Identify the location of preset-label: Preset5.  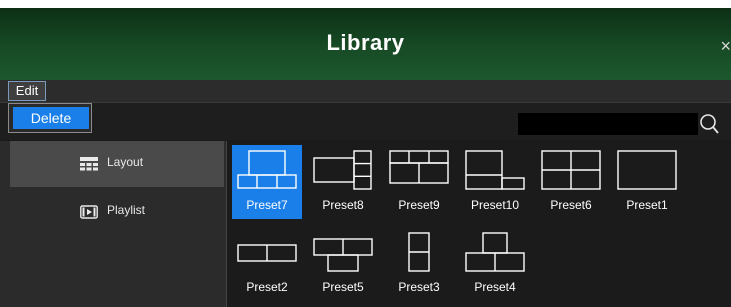
(343, 287).